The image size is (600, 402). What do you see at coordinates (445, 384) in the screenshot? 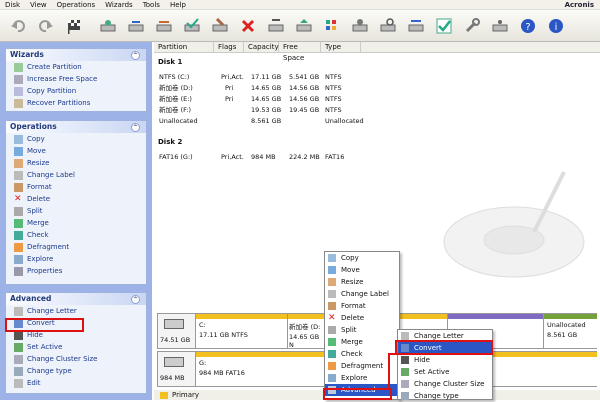
I see `sub-change-cluster-size: Change Cluster Size` at bounding box center [445, 384].